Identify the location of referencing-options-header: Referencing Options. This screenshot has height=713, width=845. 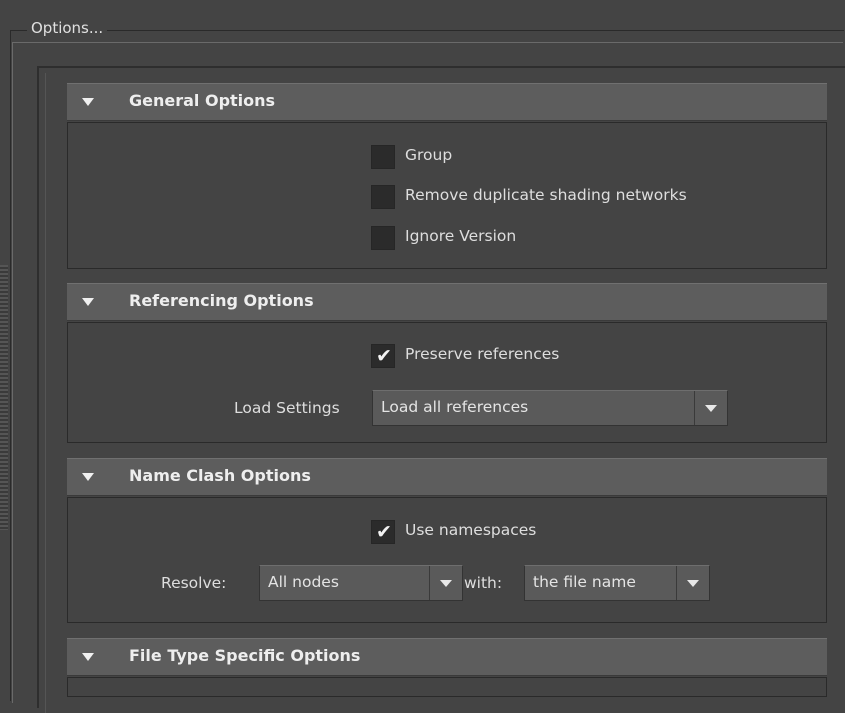
(447, 302).